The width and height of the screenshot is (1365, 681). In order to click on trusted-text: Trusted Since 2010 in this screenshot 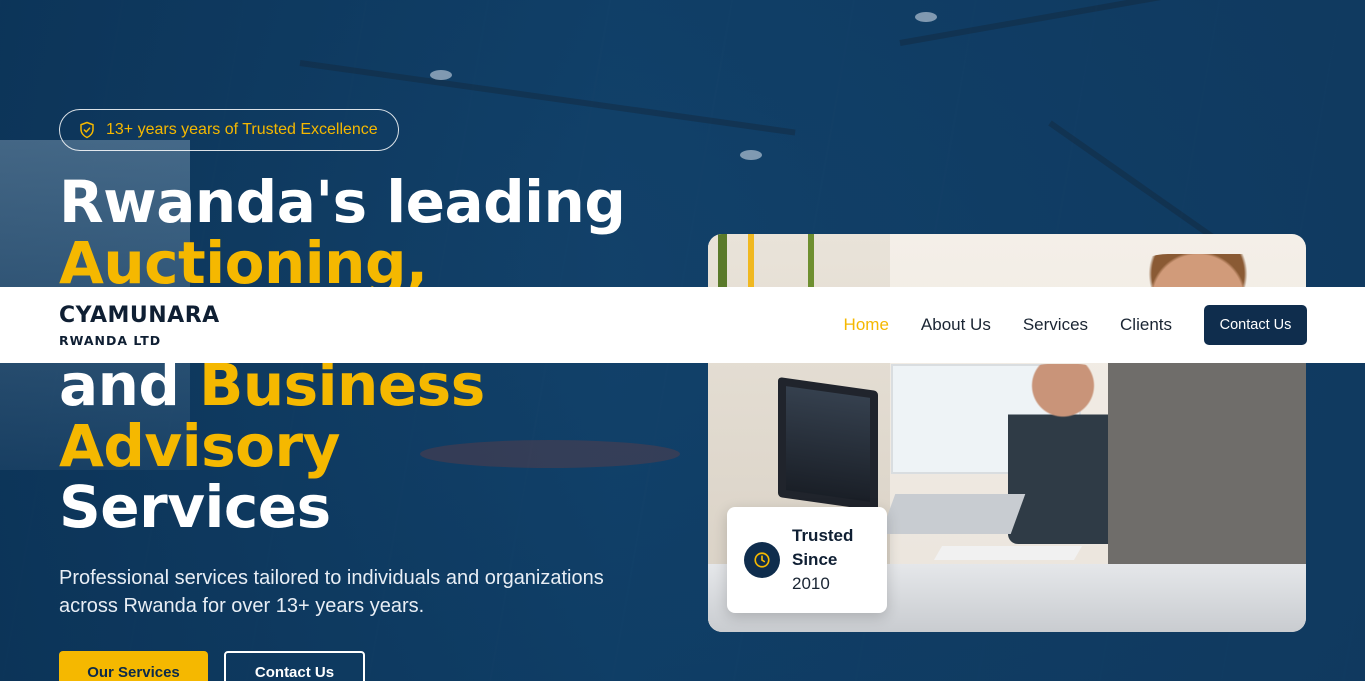, I will do `click(839, 560)`.